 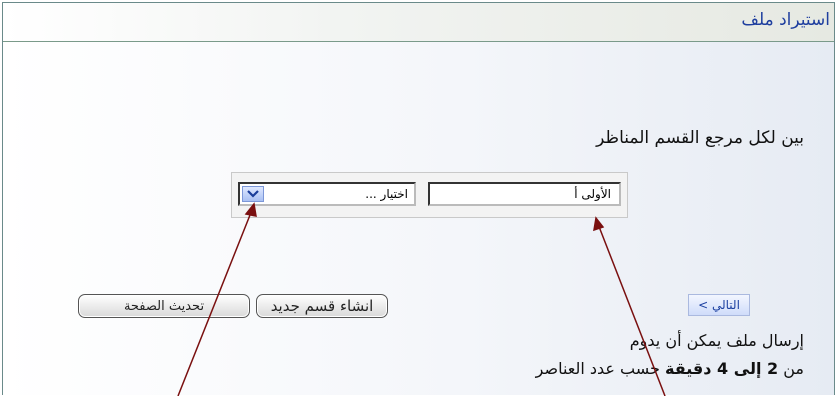 What do you see at coordinates (215, 302) in the screenshot?
I see `arrow-to-select` at bounding box center [215, 302].